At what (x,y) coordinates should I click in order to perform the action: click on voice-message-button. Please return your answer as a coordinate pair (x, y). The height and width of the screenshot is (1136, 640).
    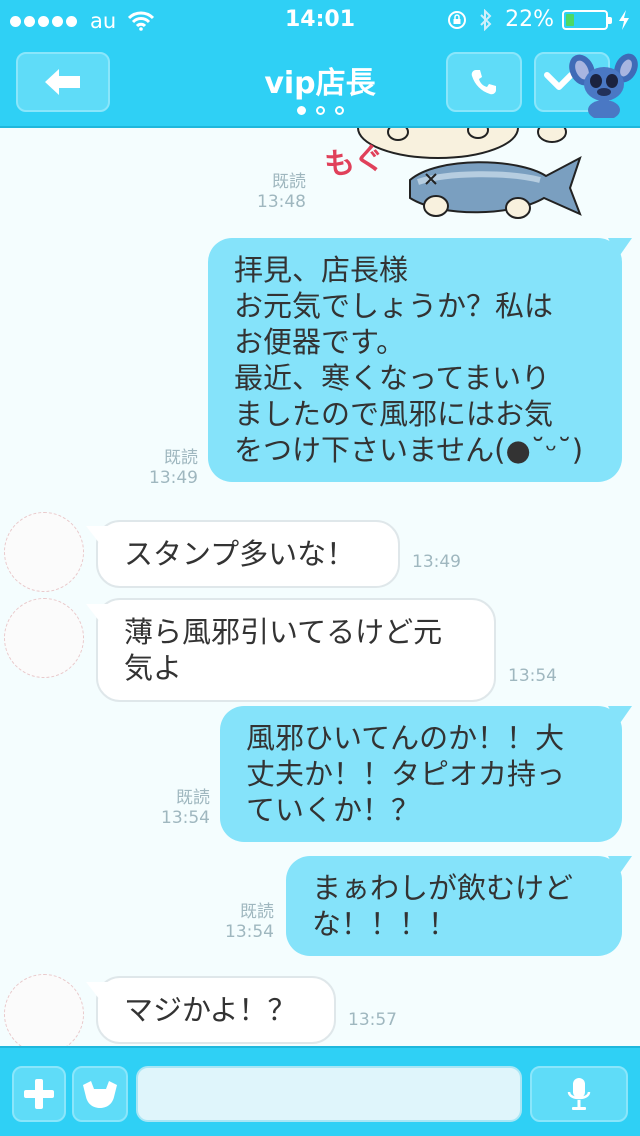
    Looking at the image, I should click on (579, 1094).